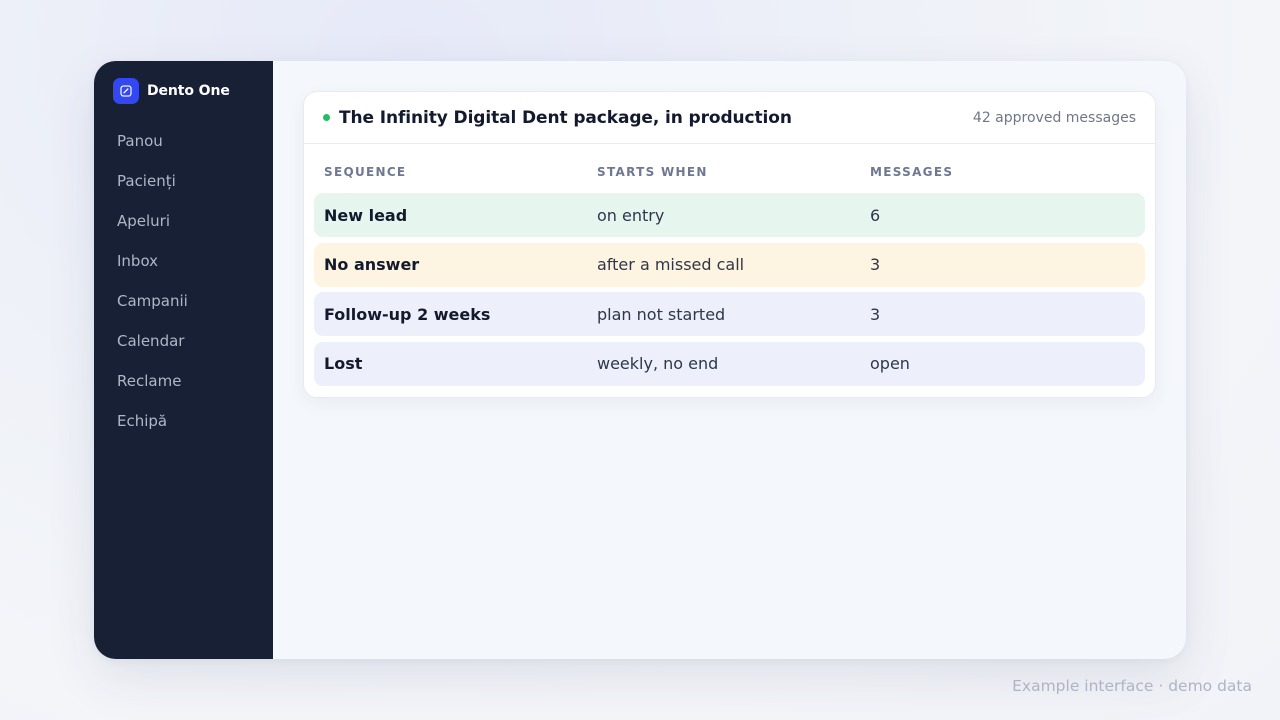 The image size is (1280, 720). What do you see at coordinates (729, 363) in the screenshot?
I see `table-row: Lost weekly, no end open` at bounding box center [729, 363].